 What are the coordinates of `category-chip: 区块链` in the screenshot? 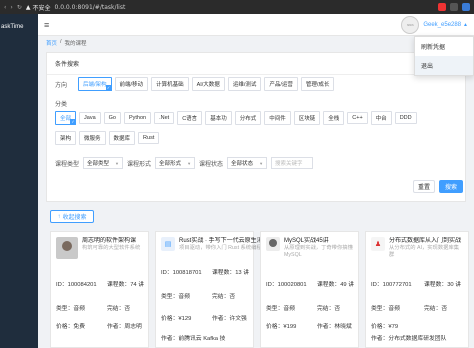 It's located at (307, 118).